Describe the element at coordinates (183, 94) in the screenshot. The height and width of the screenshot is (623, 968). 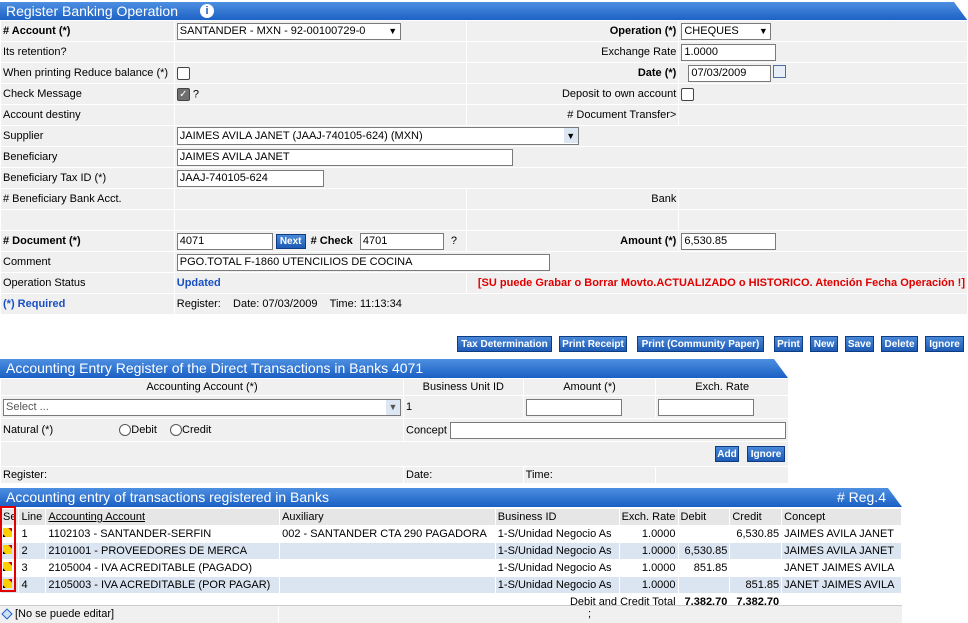
I see `check-message-checkbox: ✓` at that location.